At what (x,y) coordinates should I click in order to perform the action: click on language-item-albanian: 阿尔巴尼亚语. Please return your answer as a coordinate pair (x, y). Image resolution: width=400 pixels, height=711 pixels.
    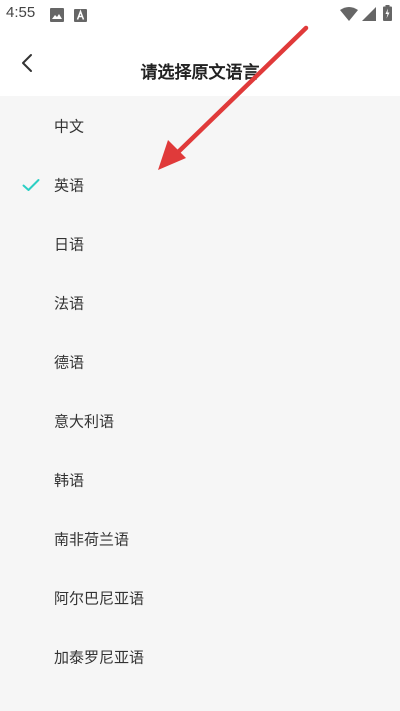
    Looking at the image, I should click on (200, 597).